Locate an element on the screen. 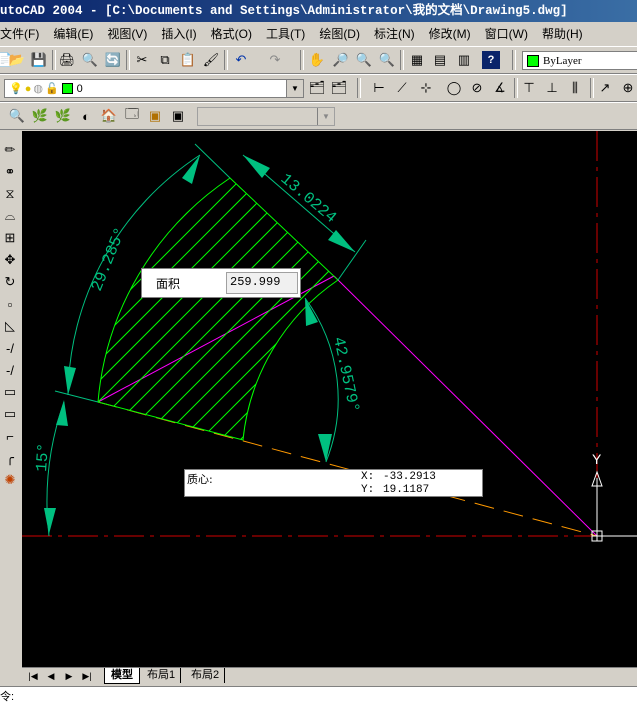 The height and width of the screenshot is (708, 637). orbit-icon: ◐ is located at coordinates (86, 116).